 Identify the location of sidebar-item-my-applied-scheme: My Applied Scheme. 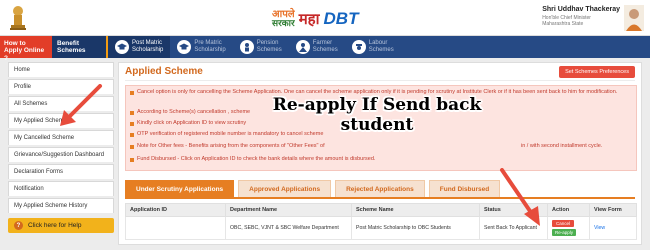
(61, 120).